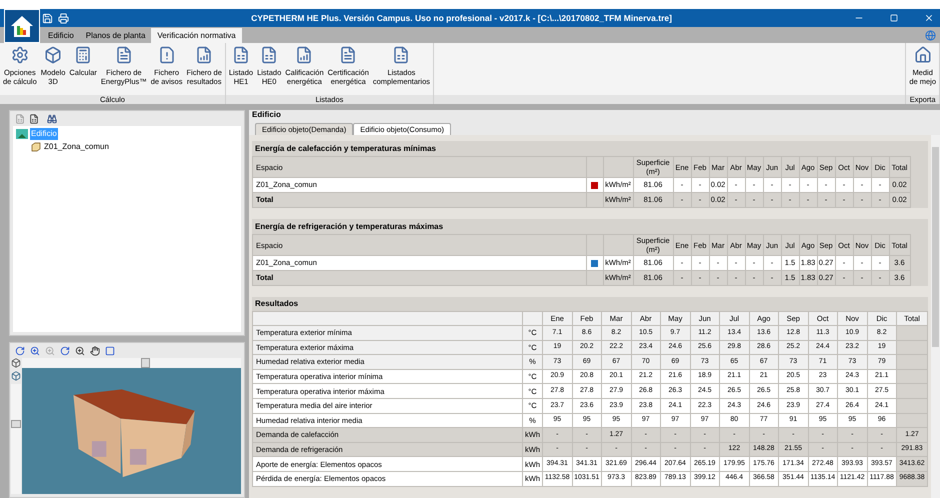  I want to click on save-icon, so click(47, 18).